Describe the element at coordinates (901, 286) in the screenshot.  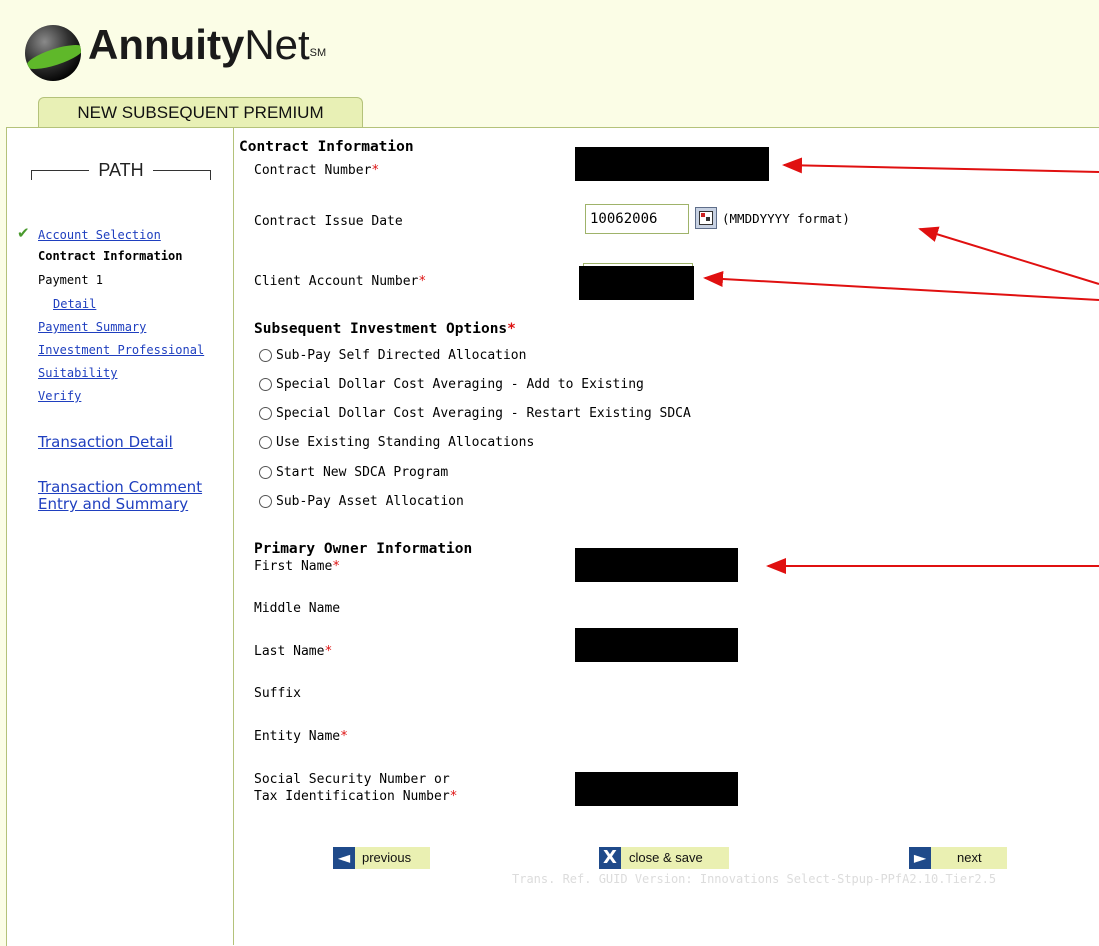
I see `annotation-arrow-client-account` at that location.